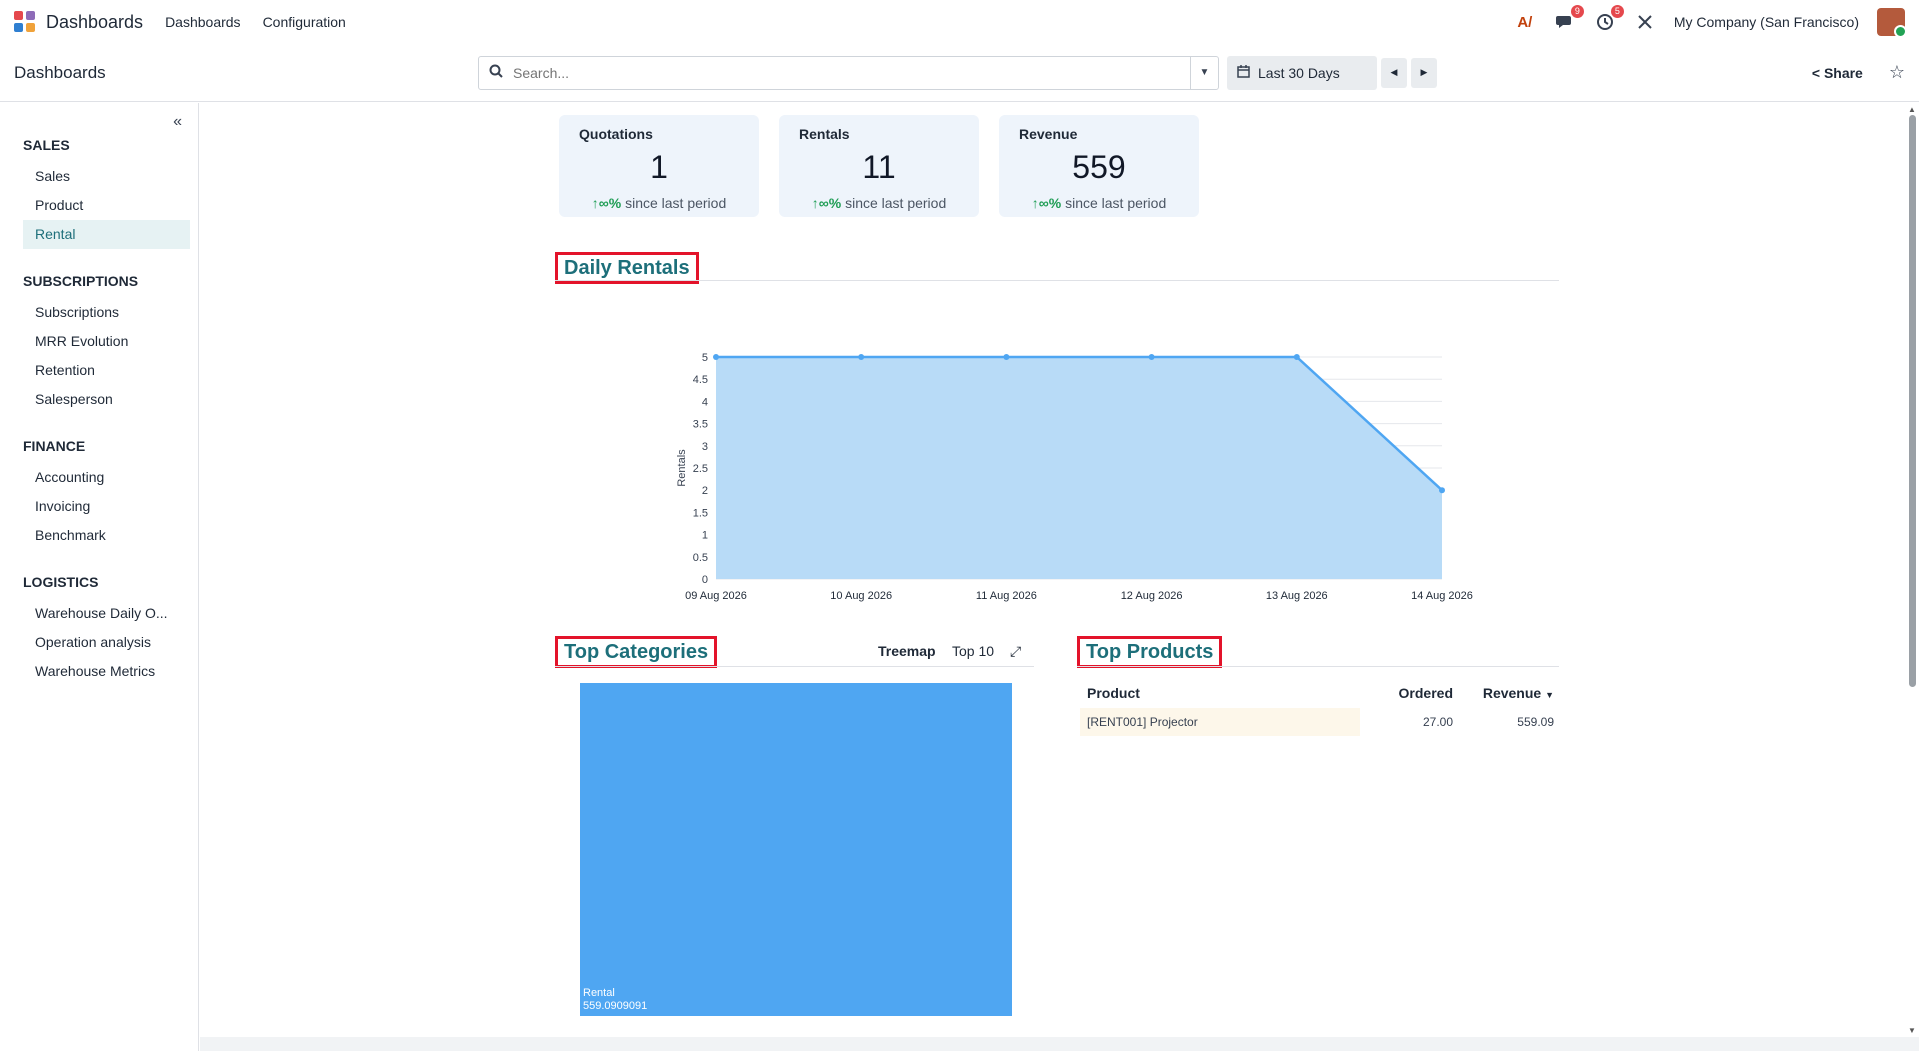 The height and width of the screenshot is (1051, 1919). What do you see at coordinates (60, 72) in the screenshot?
I see `breadcrumb: Dashboards` at bounding box center [60, 72].